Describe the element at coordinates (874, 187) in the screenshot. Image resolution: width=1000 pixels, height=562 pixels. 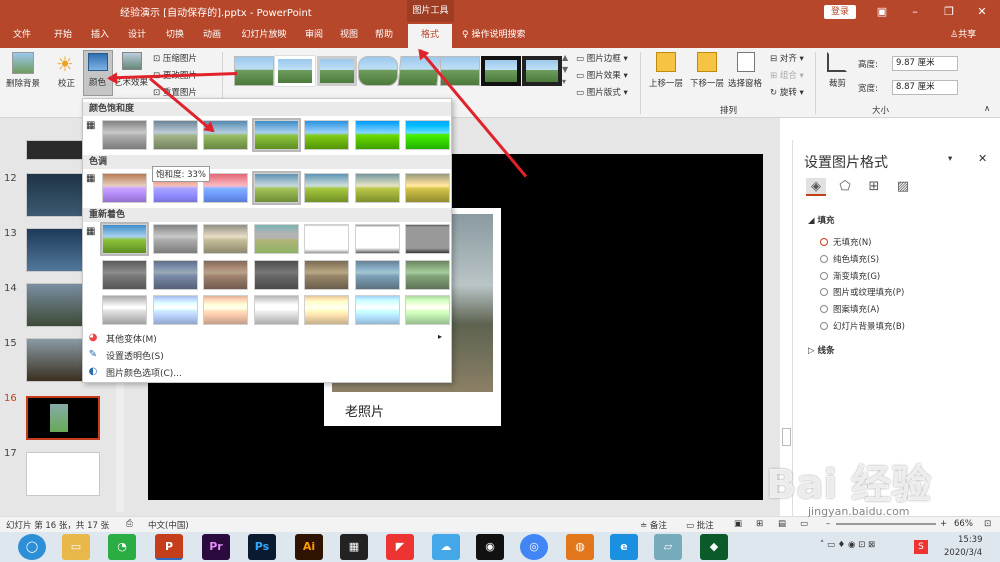
I see `size-properties-icon: ⊞` at that location.